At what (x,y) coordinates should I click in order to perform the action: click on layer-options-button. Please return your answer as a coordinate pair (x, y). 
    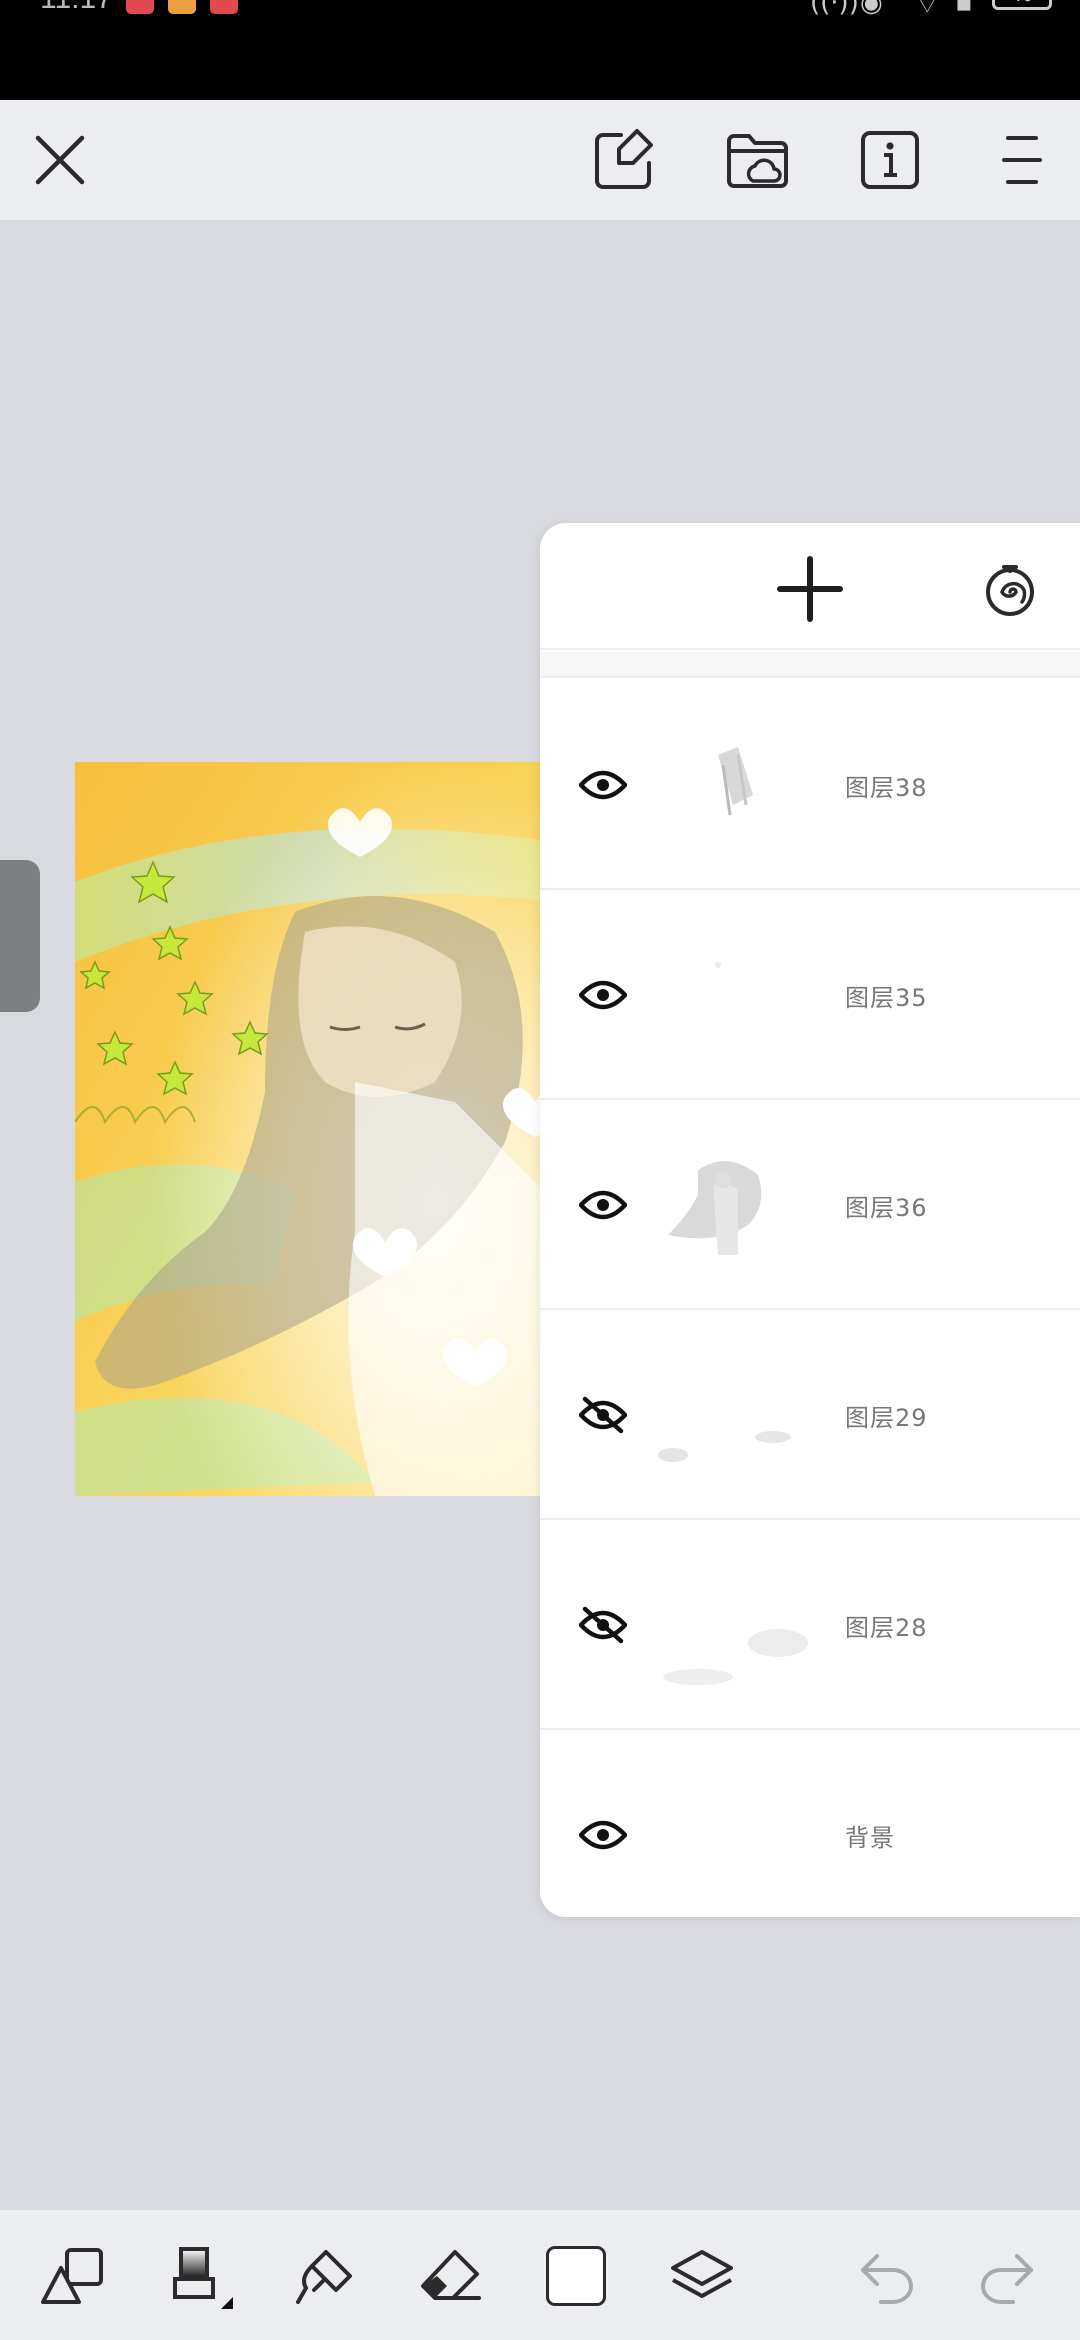
    Looking at the image, I should click on (1010, 589).